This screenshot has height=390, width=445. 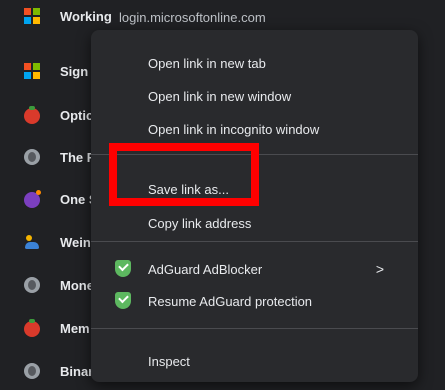 I want to click on bookmark-label: Mone, so click(x=77, y=285).